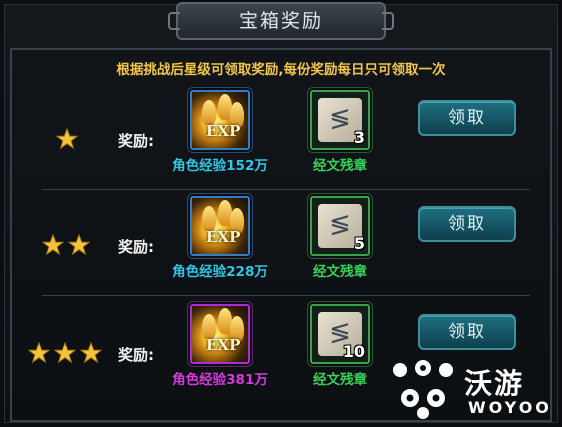 Image resolution: width=562 pixels, height=427 pixels. I want to click on item-count: 10, so click(353, 351).